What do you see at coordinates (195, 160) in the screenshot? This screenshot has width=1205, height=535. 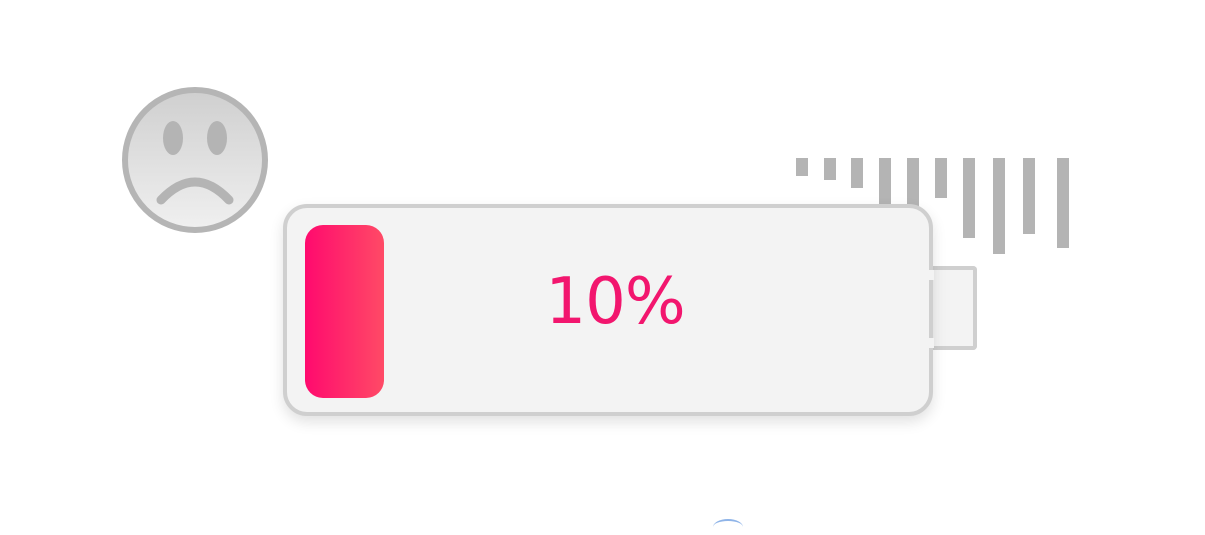 I see `sad-face-icon` at bounding box center [195, 160].